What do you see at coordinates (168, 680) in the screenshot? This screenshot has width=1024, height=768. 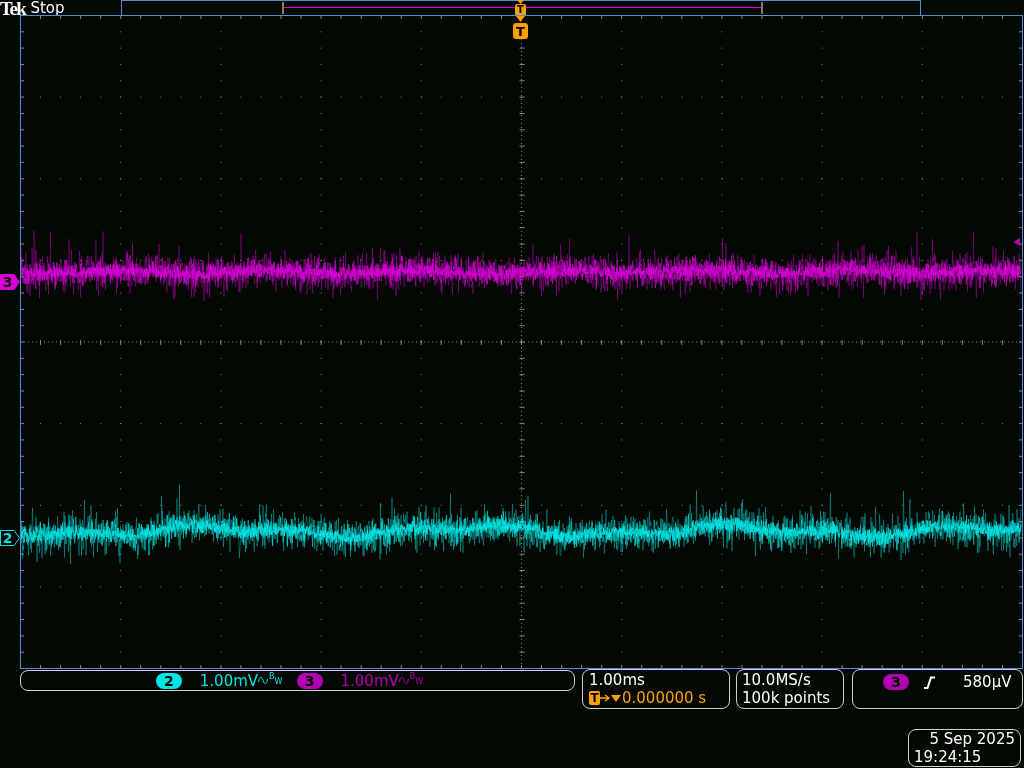 I see `channel-badge: 2` at bounding box center [168, 680].